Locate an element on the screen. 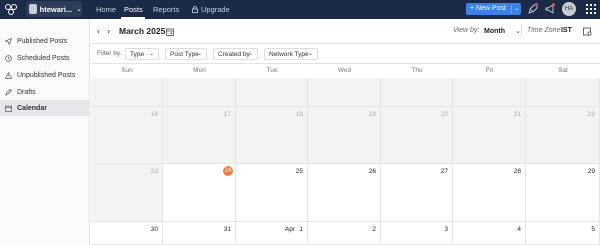 The image size is (600, 245). sidebar-item-unpublished-posts: Unpublished Posts is located at coordinates (45, 75).